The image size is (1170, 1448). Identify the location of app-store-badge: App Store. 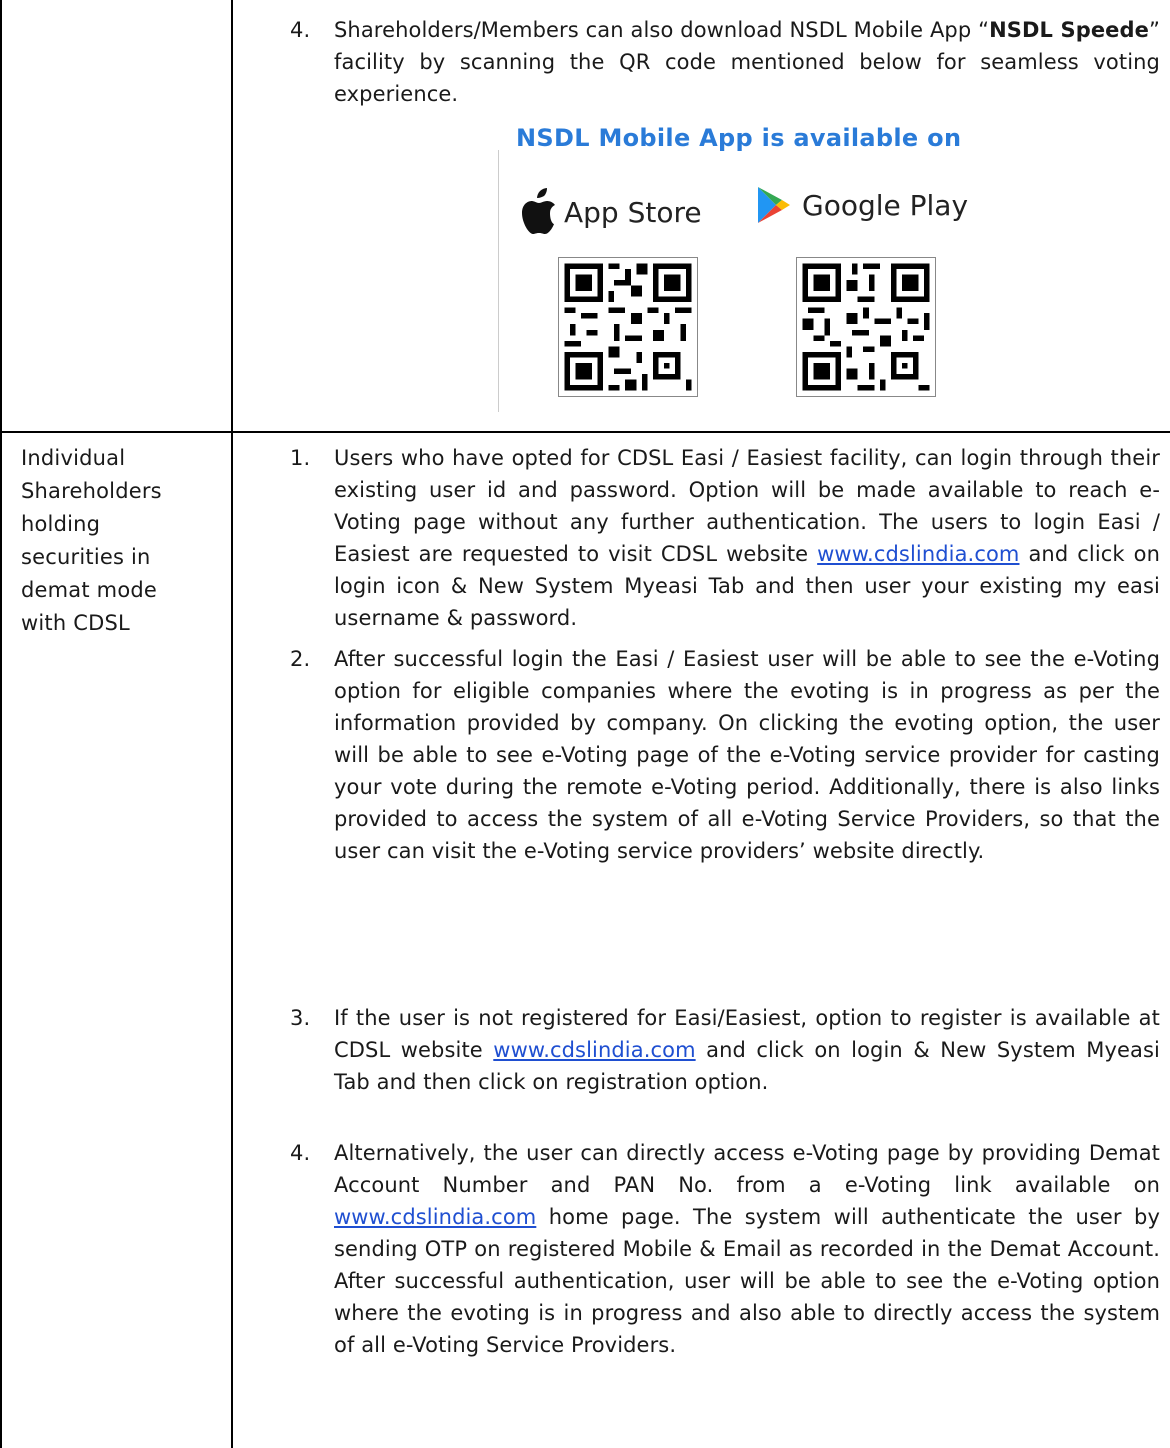
(609, 212).